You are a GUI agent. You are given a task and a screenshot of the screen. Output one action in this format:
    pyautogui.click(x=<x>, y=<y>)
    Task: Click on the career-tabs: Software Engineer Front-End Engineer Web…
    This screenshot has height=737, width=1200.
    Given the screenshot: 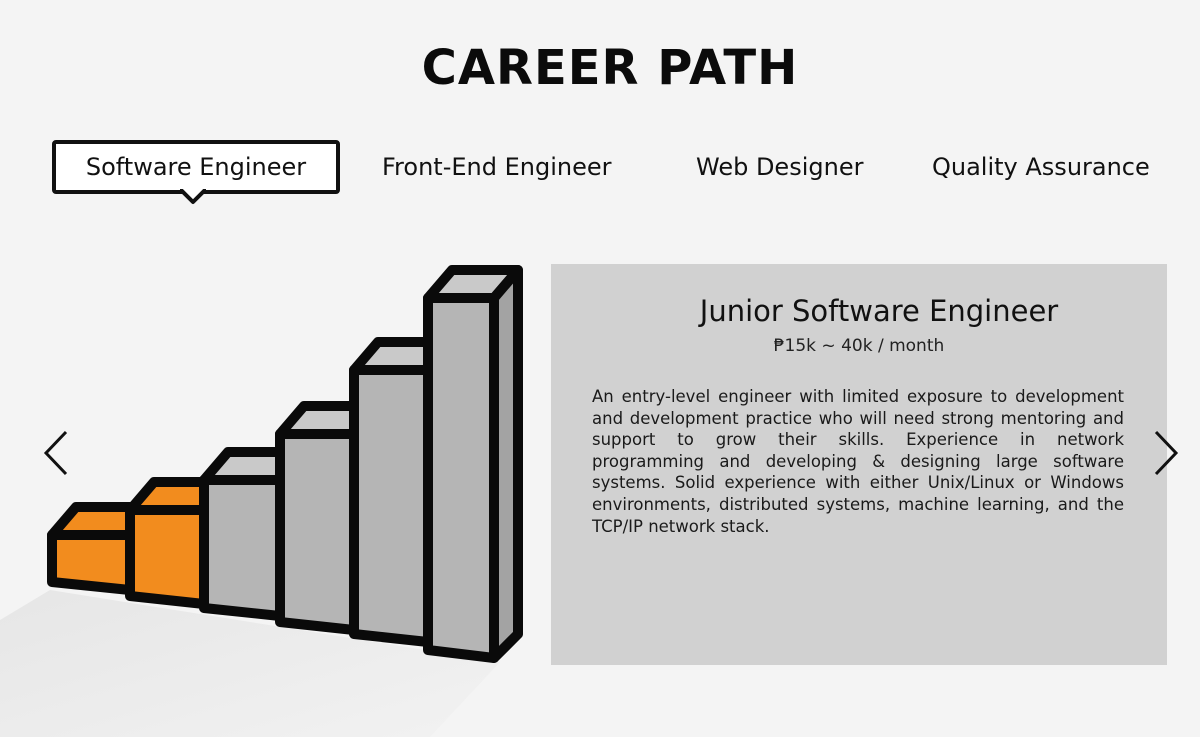 What is the action you would take?
    pyautogui.click(x=600, y=175)
    